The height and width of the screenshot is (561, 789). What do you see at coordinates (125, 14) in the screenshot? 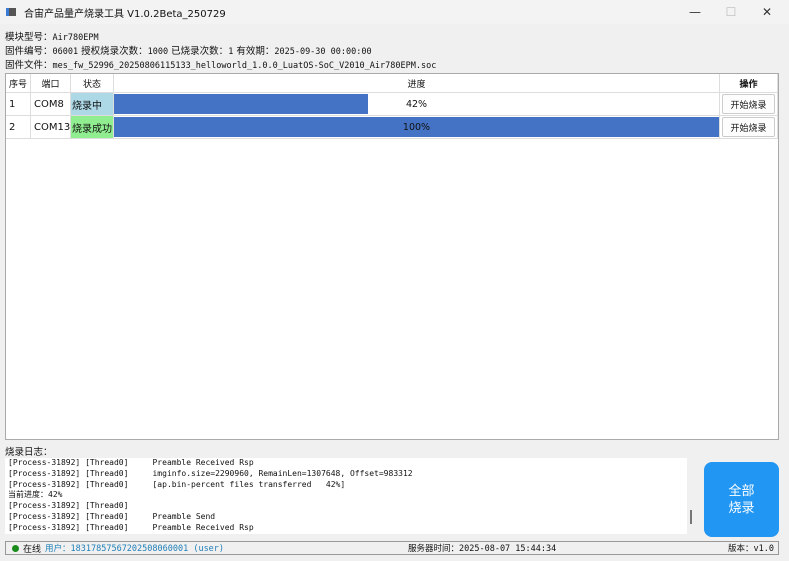
I see `window-title: 合宙产品量产烧录工具 V1.0.2Beta_250729` at bounding box center [125, 14].